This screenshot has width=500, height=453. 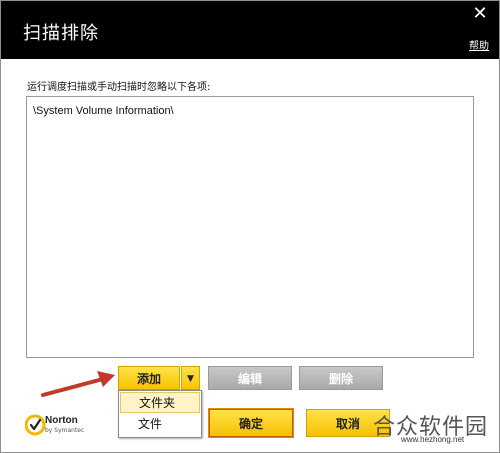 What do you see at coordinates (61, 420) in the screenshot?
I see `norton-logo-text: Norton` at bounding box center [61, 420].